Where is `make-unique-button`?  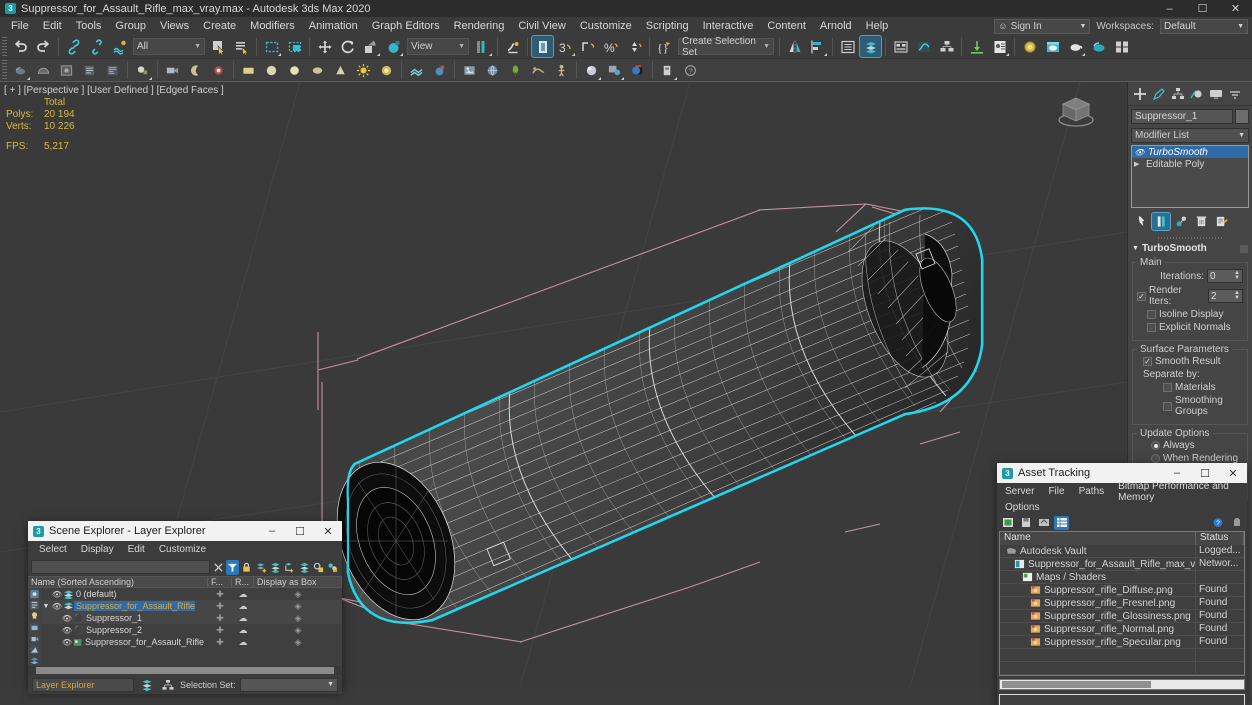
make-unique-button is located at coordinates (1181, 221).